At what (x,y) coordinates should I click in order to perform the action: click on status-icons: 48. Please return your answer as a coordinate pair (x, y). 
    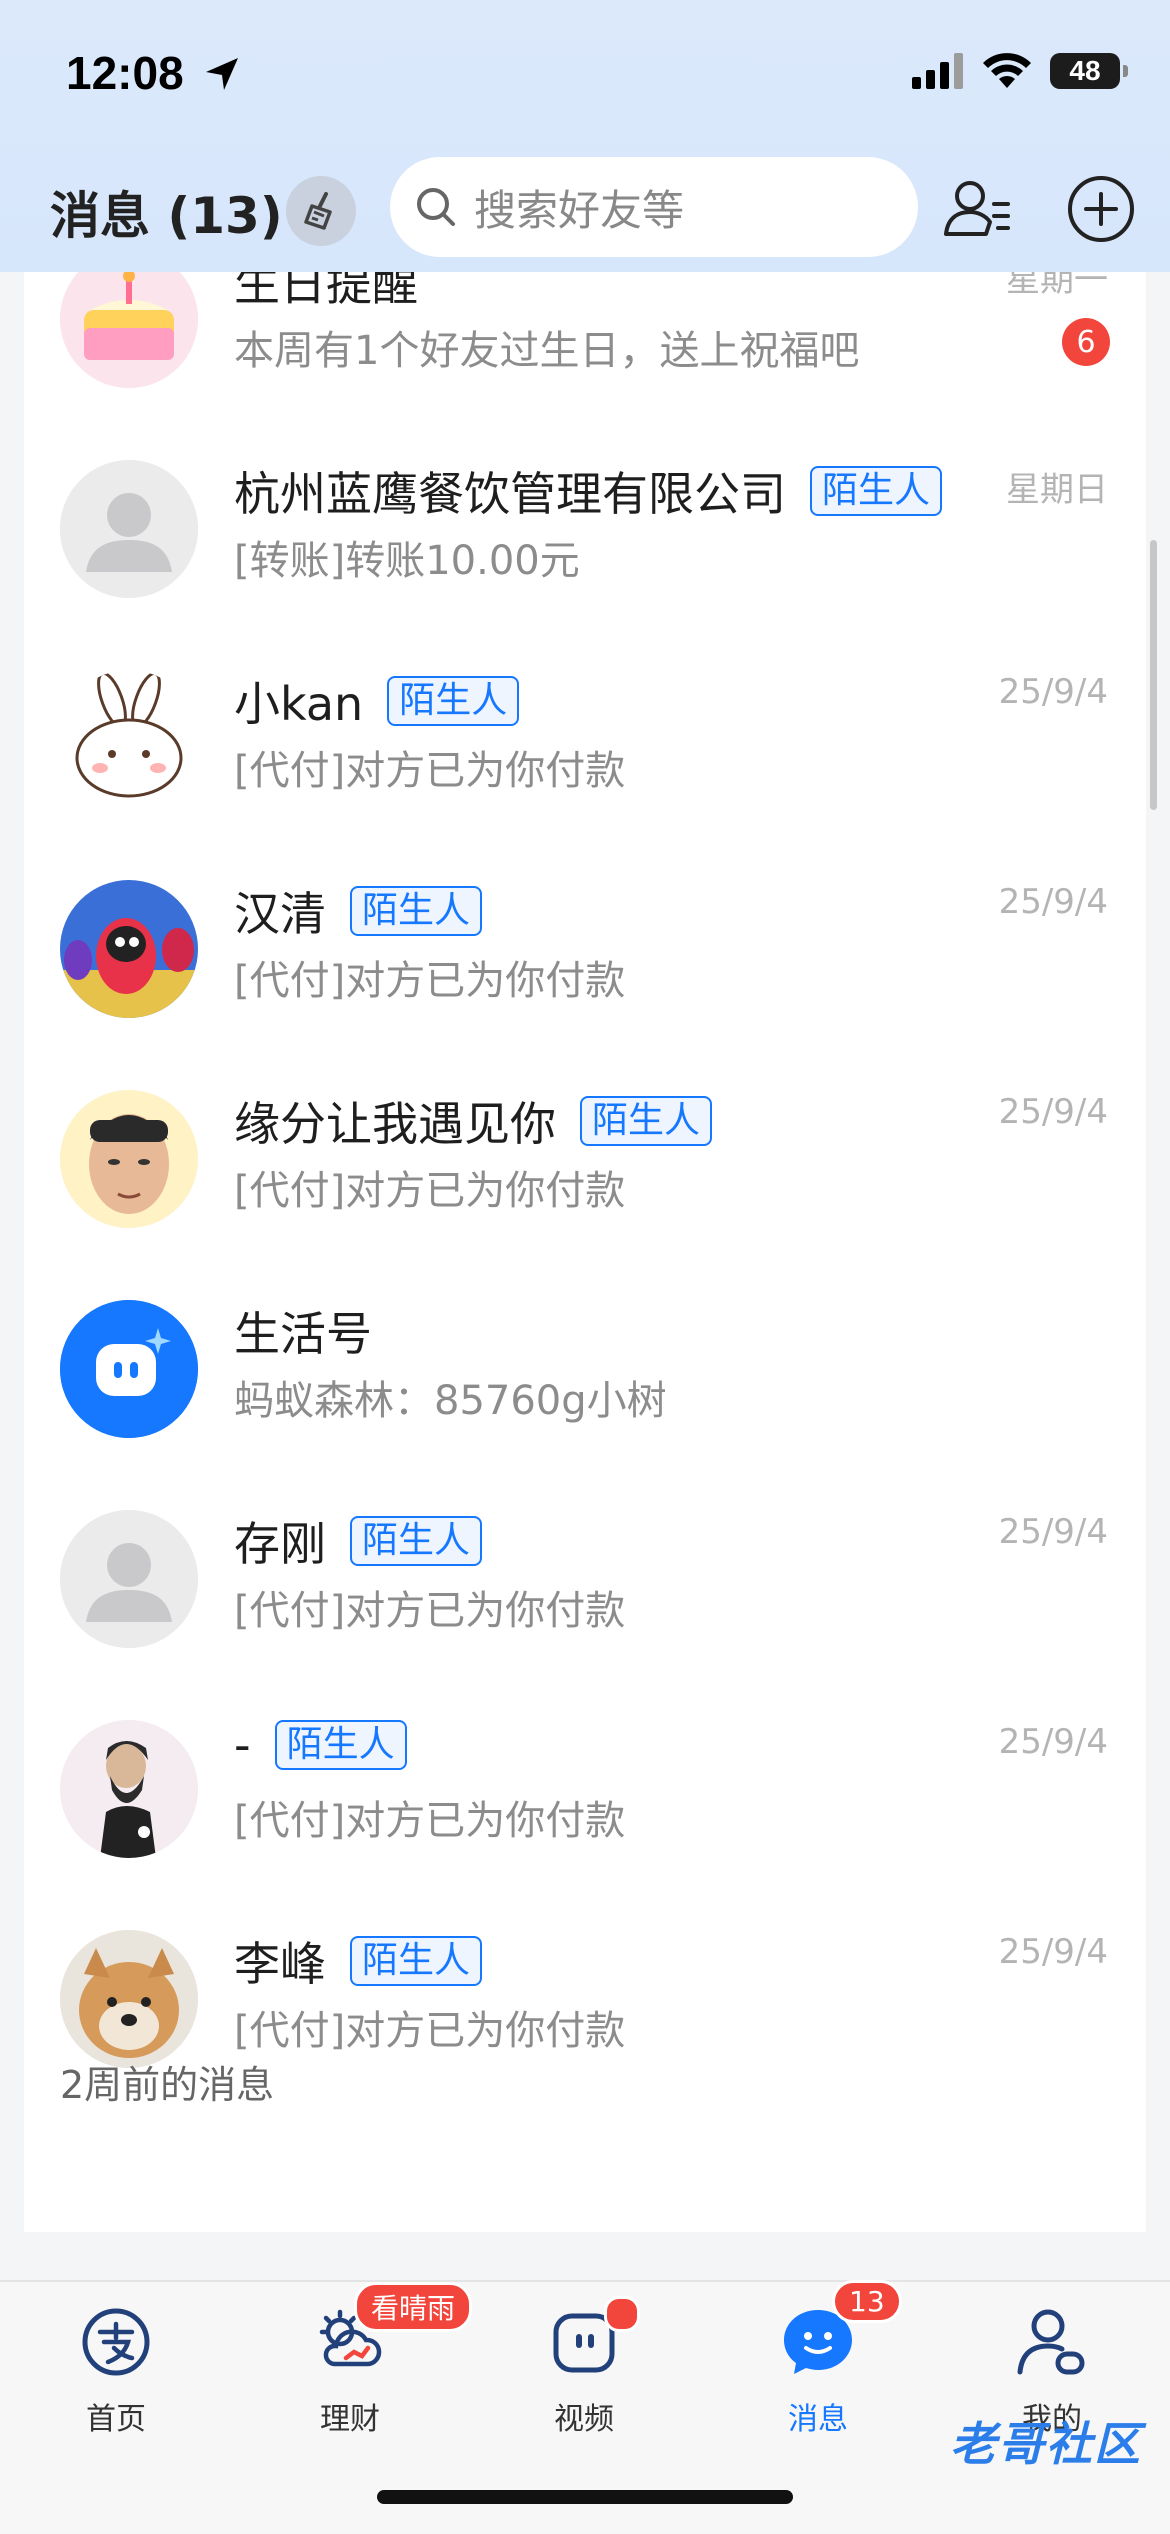
    Looking at the image, I should click on (1020, 71).